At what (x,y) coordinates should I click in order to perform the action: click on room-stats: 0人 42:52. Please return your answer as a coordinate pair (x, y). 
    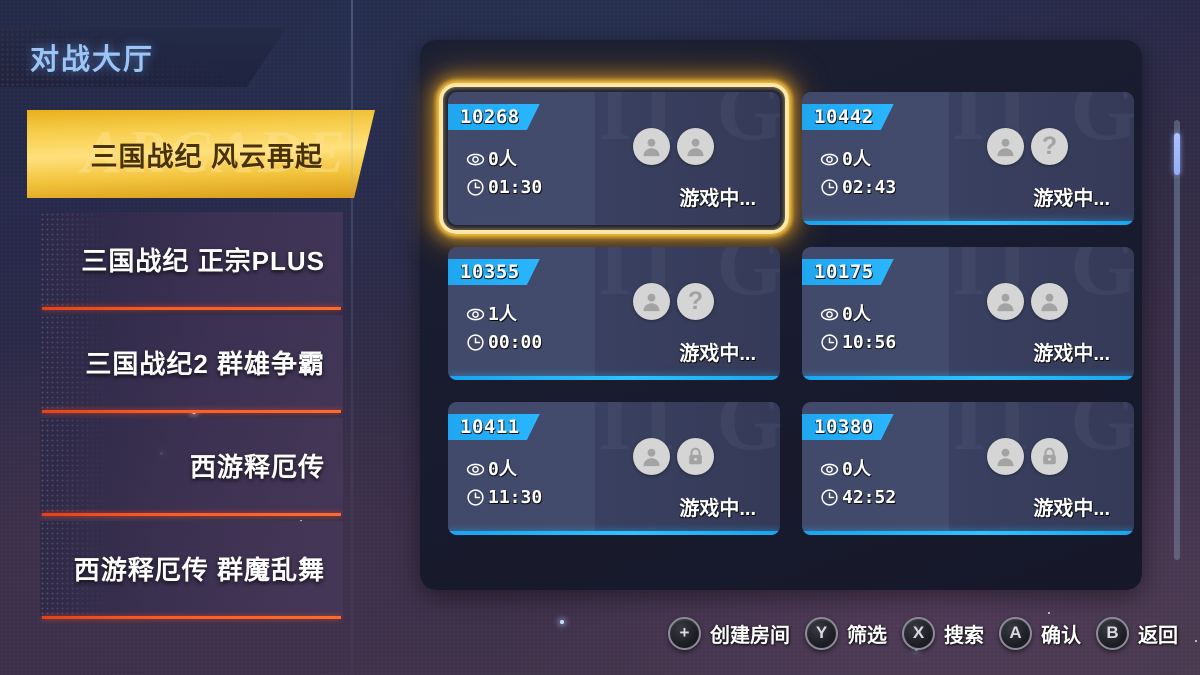
    Looking at the image, I should click on (858, 488).